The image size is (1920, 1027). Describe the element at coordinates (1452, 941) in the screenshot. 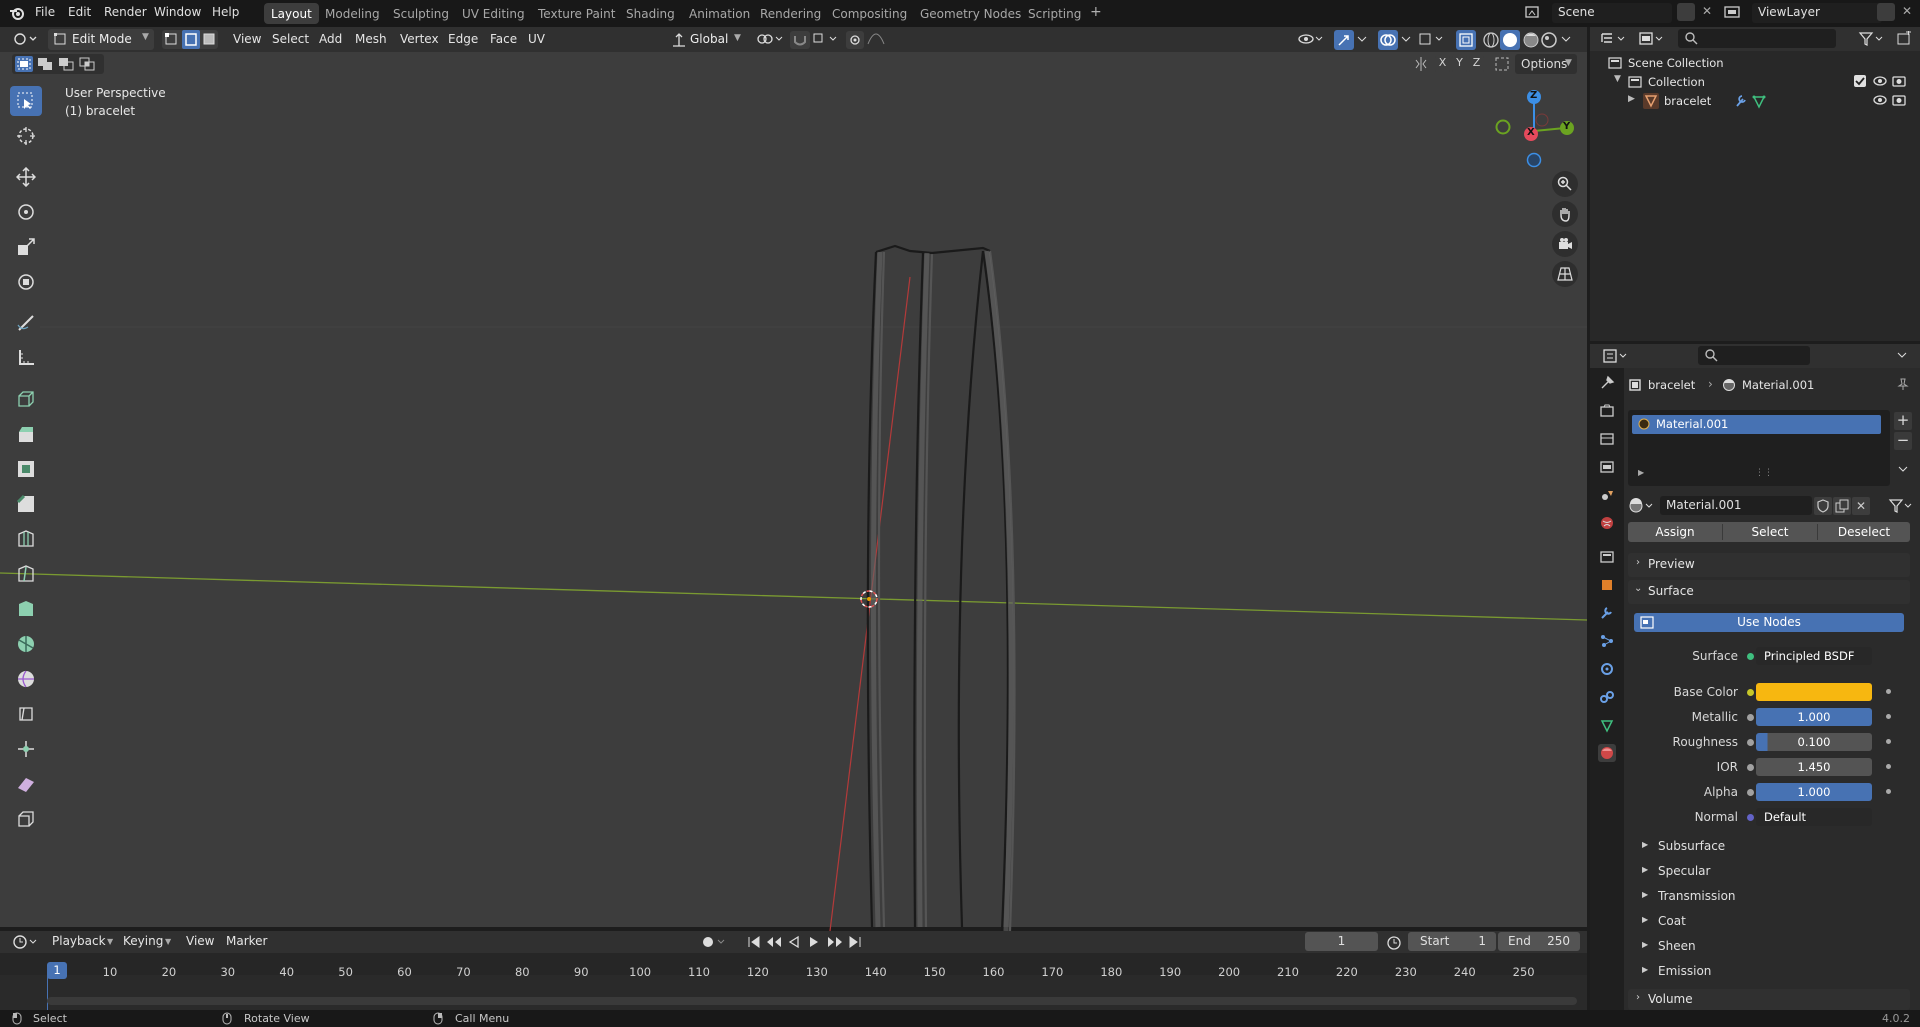

I see `start-frame-field: Start 1` at that location.